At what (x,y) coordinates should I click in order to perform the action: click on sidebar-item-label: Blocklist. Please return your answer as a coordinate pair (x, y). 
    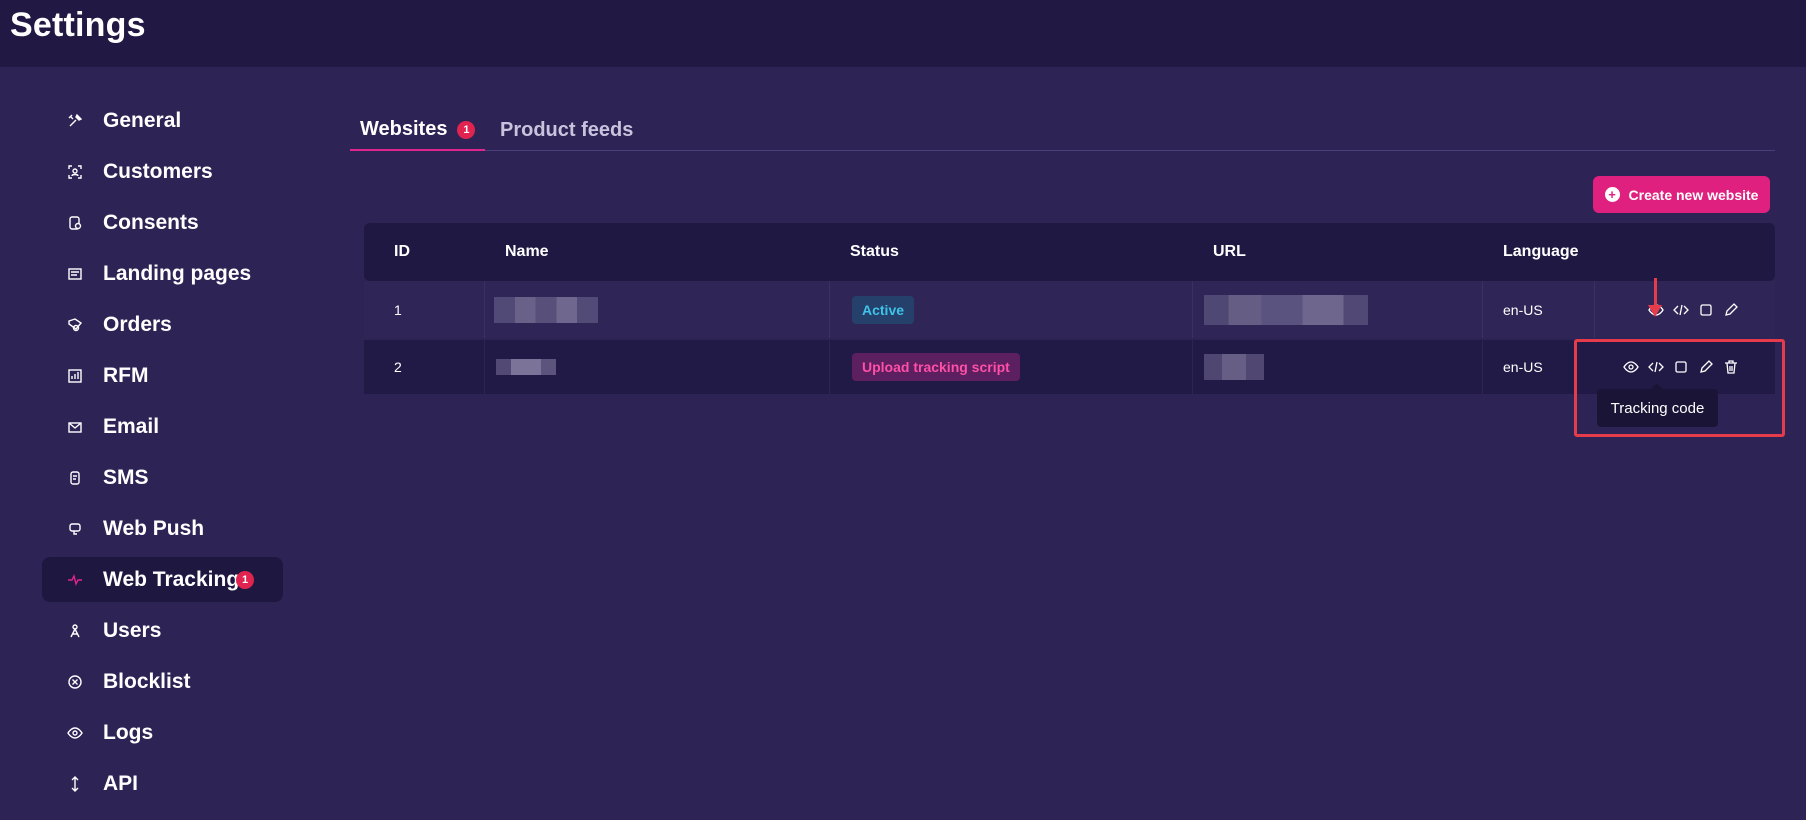
    Looking at the image, I should click on (147, 681).